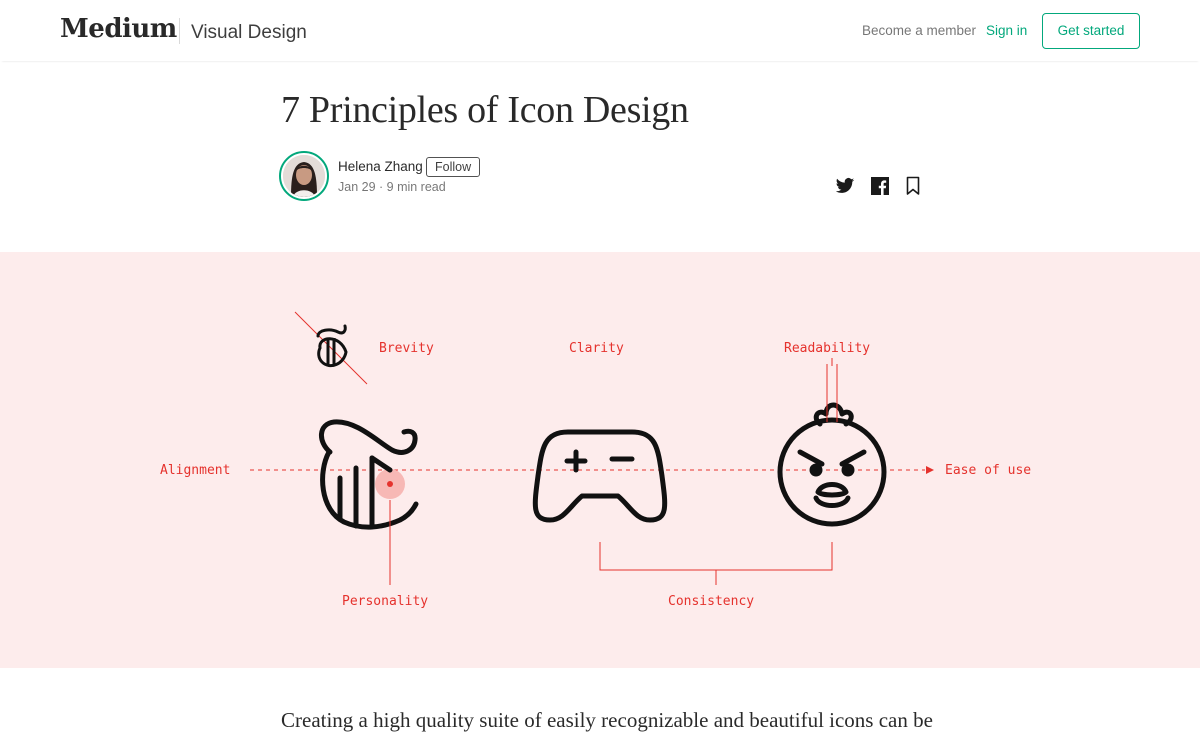  I want to click on header-divider, so click(179, 31).